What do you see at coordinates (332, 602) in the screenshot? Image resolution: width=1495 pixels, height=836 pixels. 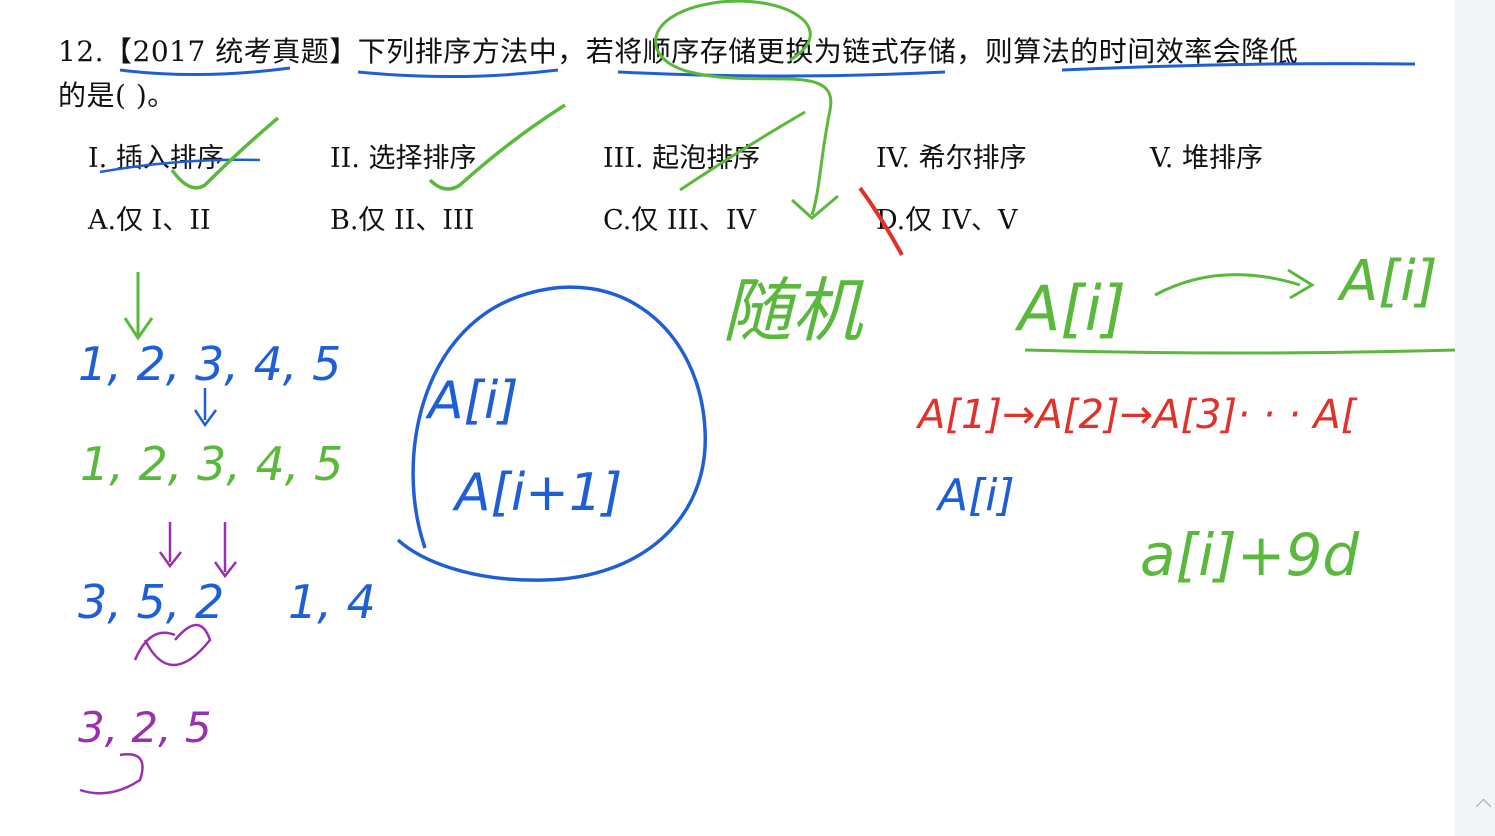 I see `sequence-3b: 1, 4` at bounding box center [332, 602].